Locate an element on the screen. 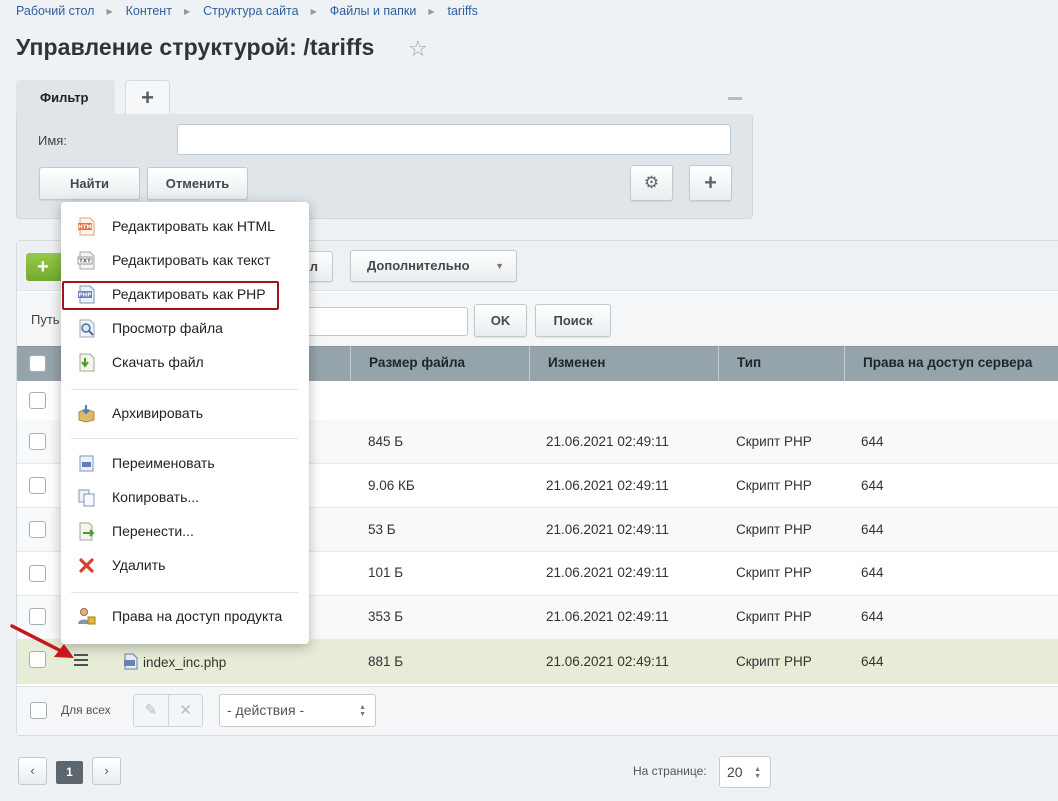 Image resolution: width=1058 pixels, height=801 pixels. menu-item-label: Удалить is located at coordinates (139, 565).